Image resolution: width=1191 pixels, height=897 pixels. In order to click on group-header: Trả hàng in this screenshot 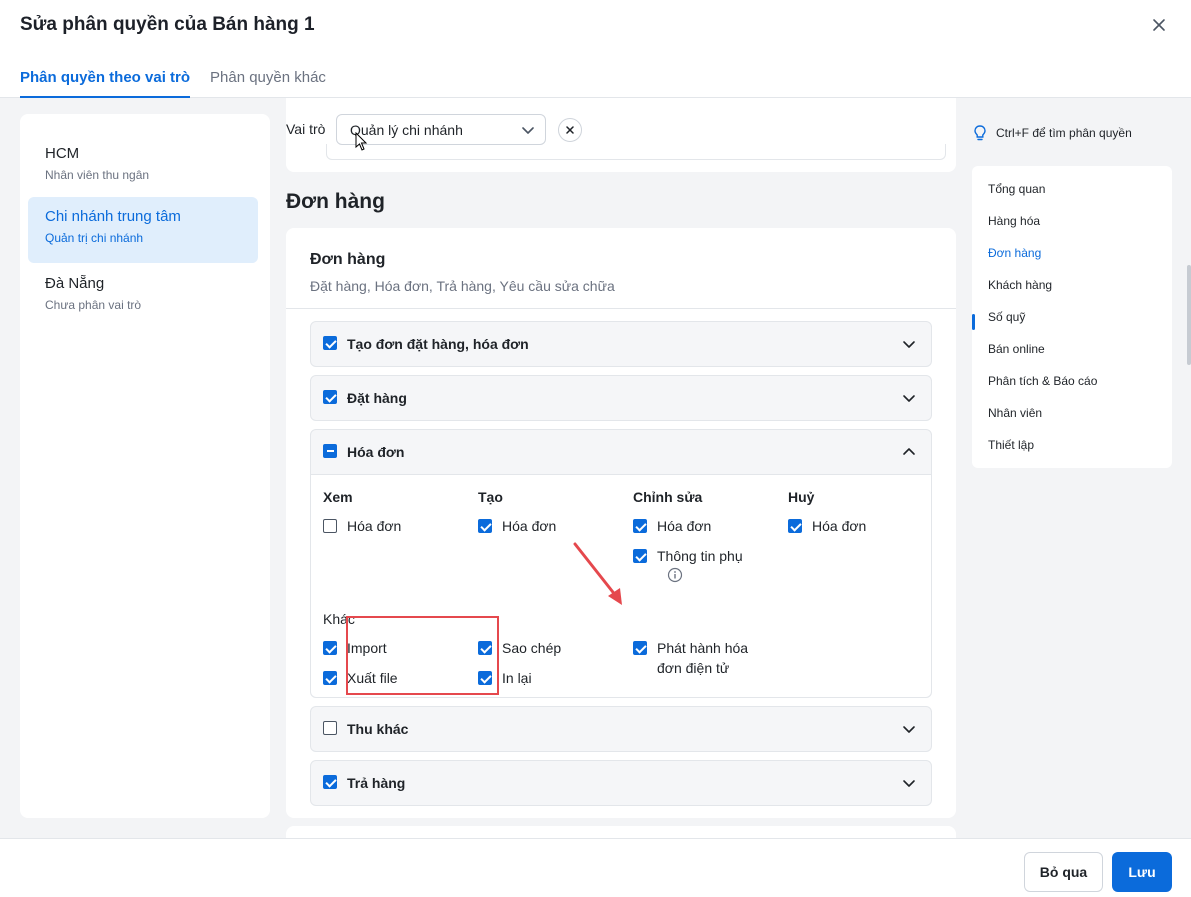, I will do `click(621, 783)`.